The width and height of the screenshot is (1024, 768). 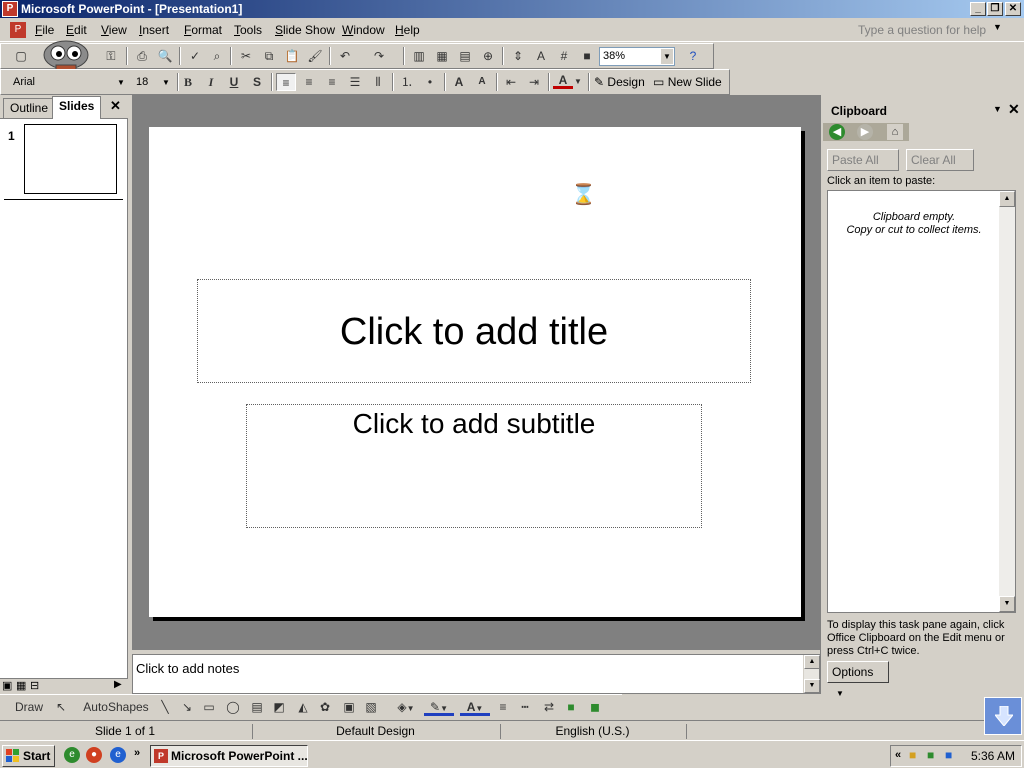 What do you see at coordinates (203, 30) in the screenshot?
I see `menu-format: Format` at bounding box center [203, 30].